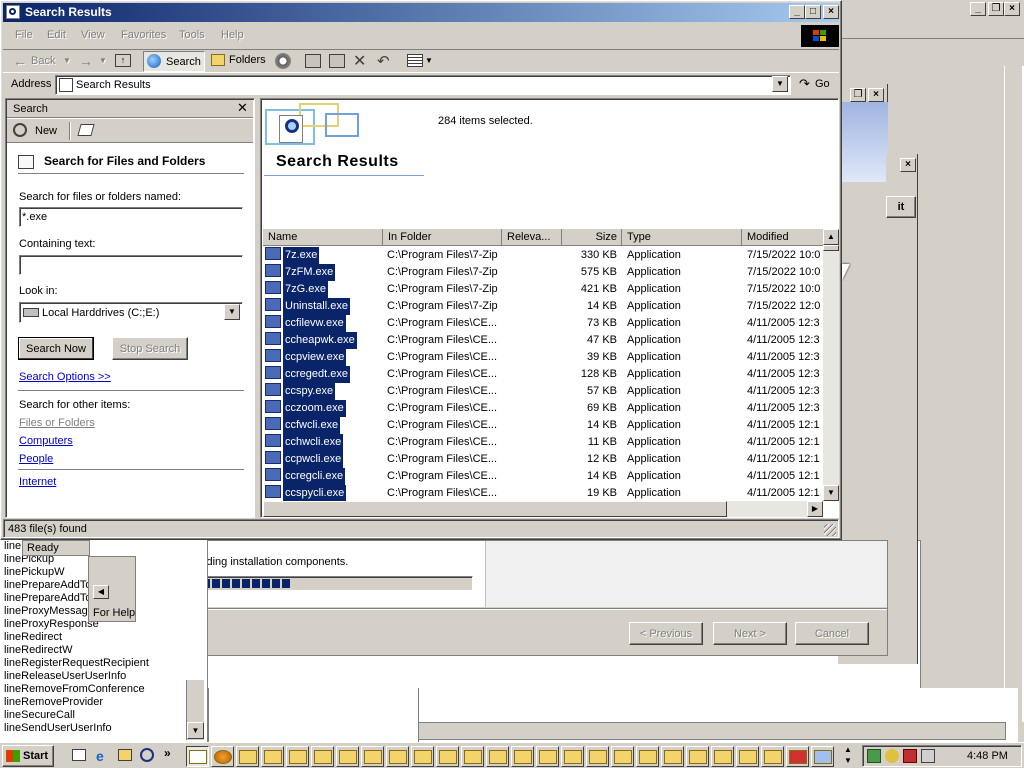 The height and width of the screenshot is (769, 1024). What do you see at coordinates (28, 756) in the screenshot?
I see `start-button: Start` at bounding box center [28, 756].